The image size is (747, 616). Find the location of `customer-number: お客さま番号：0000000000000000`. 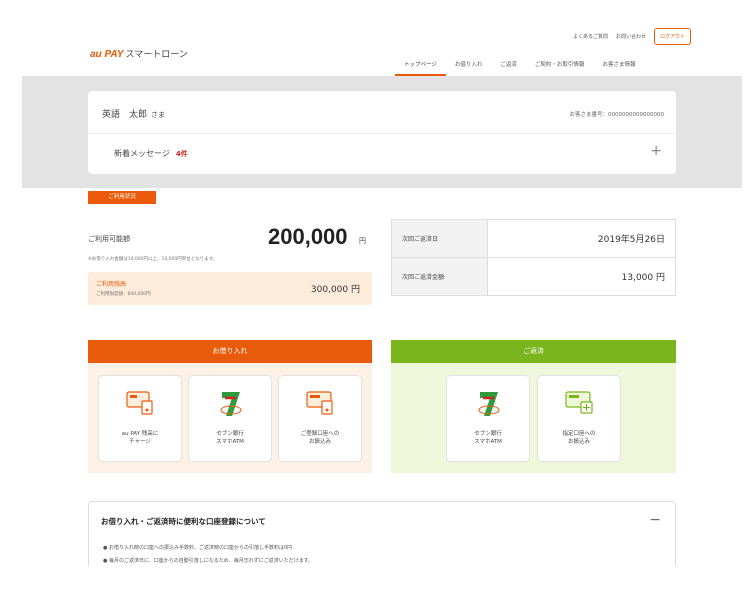

customer-number: お客さま番号：0000000000000000 is located at coordinates (617, 115).